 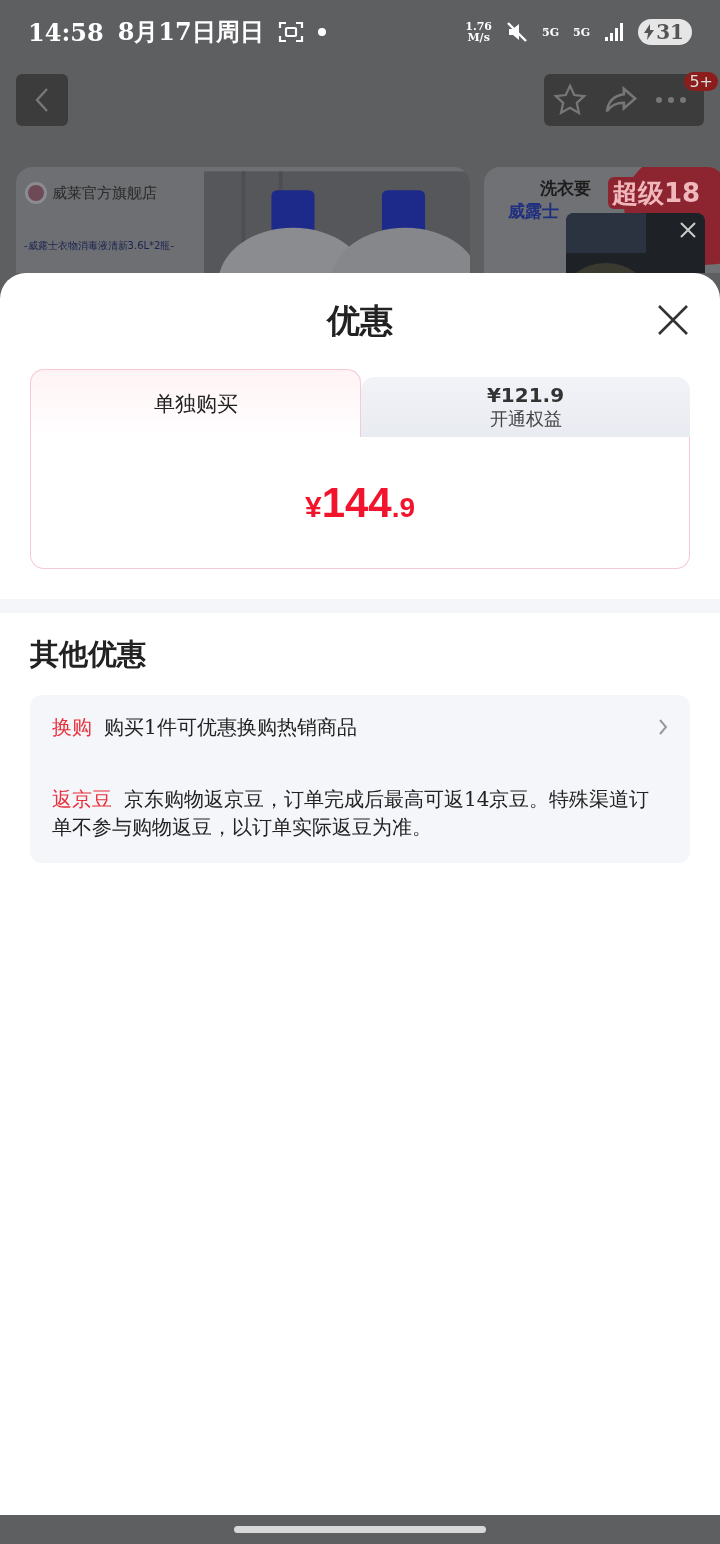 I want to click on section-title: 其他优惠, so click(x=88, y=654).